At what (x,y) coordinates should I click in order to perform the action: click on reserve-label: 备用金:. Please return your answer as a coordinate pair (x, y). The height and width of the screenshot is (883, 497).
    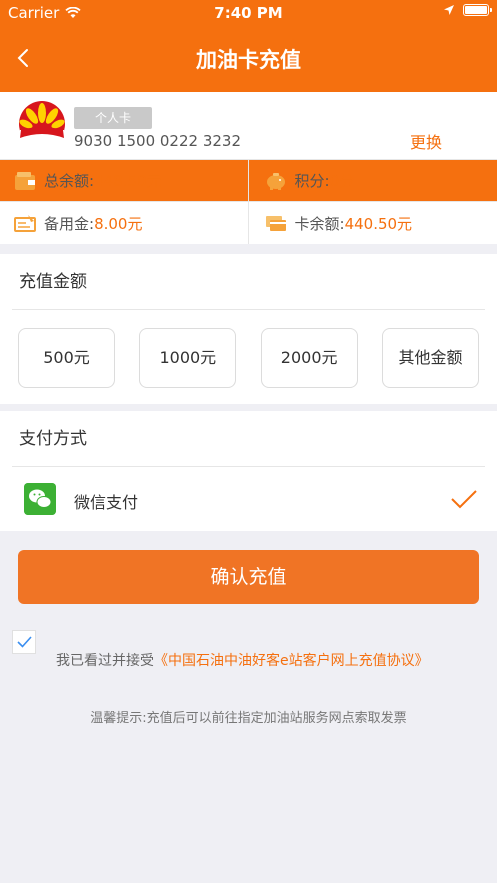
    Looking at the image, I should click on (69, 223).